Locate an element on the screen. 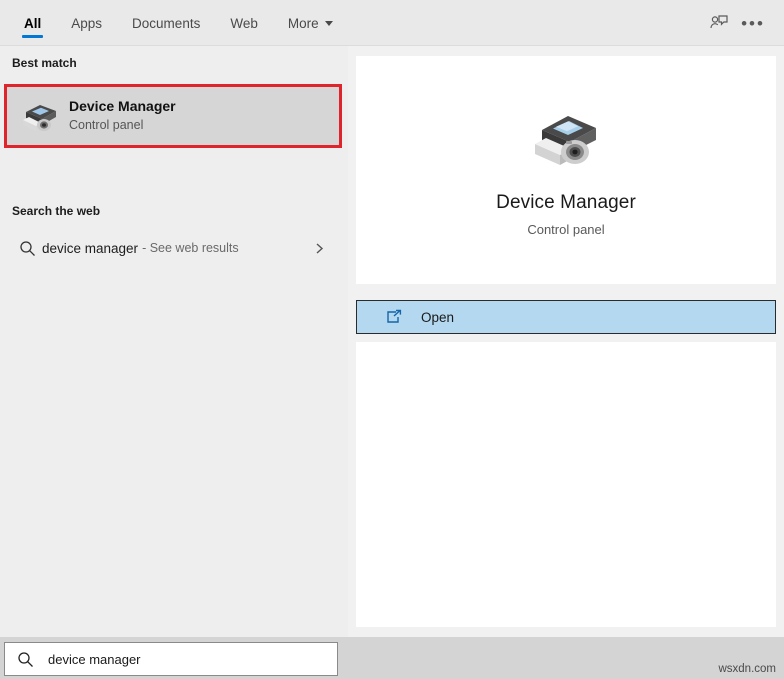 The image size is (784, 679). tab-all: All is located at coordinates (32, 23).